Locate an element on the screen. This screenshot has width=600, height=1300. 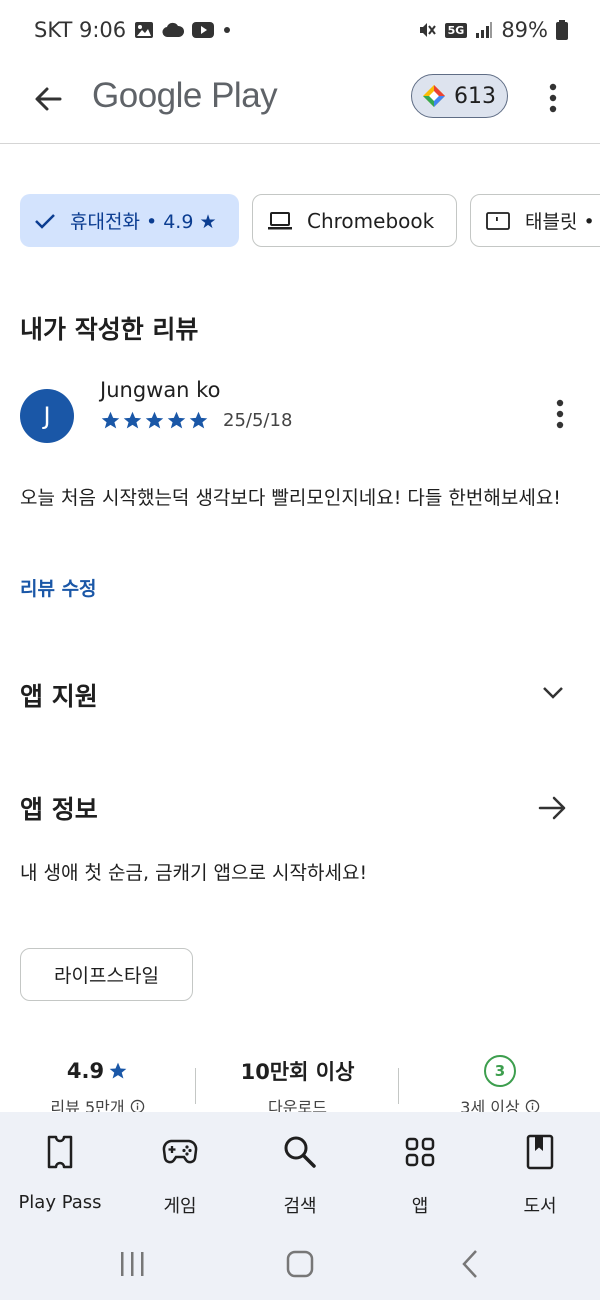
chevron-down-icon is located at coordinates (553, 693).